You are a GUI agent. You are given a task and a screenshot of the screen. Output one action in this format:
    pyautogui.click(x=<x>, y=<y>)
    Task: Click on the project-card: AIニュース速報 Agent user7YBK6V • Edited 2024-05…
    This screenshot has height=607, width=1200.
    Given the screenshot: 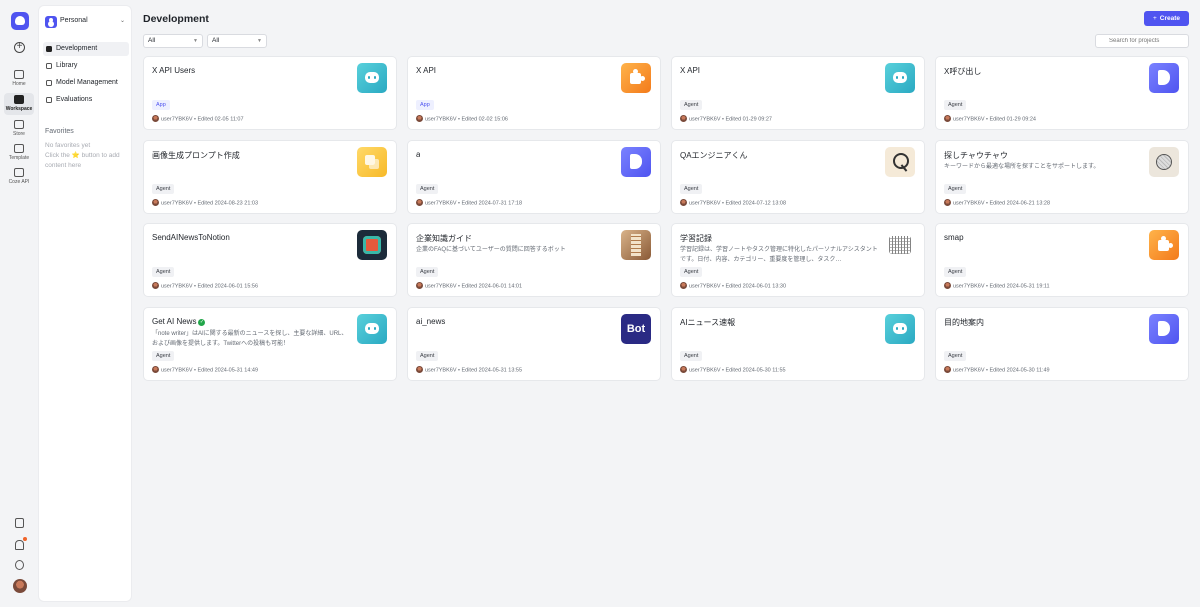 What is the action you would take?
    pyautogui.click(x=798, y=343)
    